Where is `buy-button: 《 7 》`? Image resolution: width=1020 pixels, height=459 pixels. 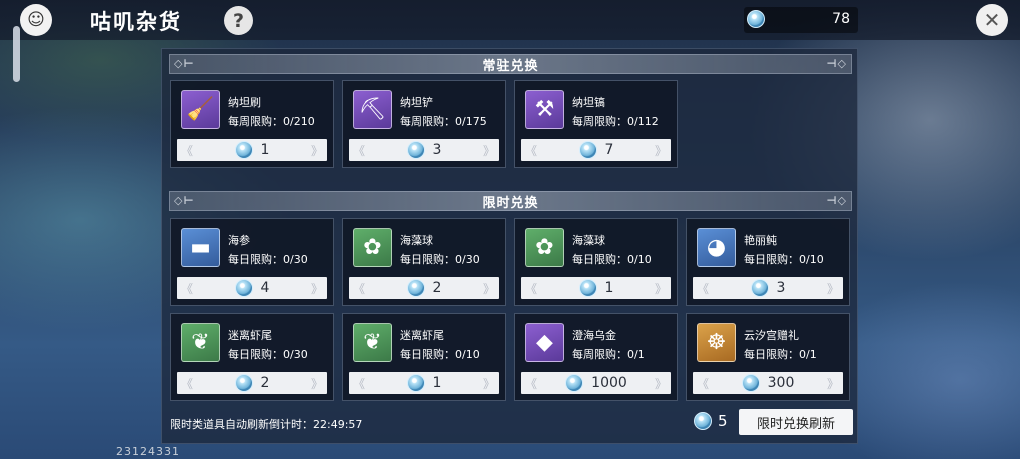 buy-button: 《 7 》 is located at coordinates (596, 150).